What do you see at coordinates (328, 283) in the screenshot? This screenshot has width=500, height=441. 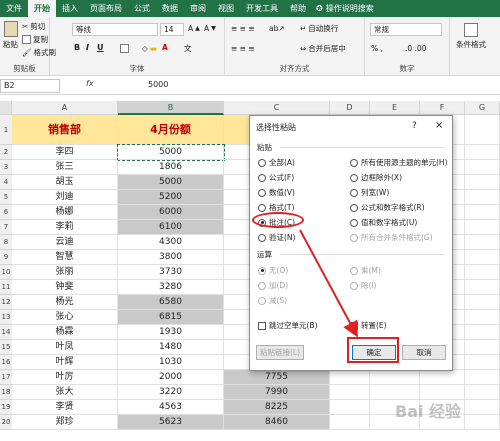 I see `annotation-arrow` at bounding box center [328, 283].